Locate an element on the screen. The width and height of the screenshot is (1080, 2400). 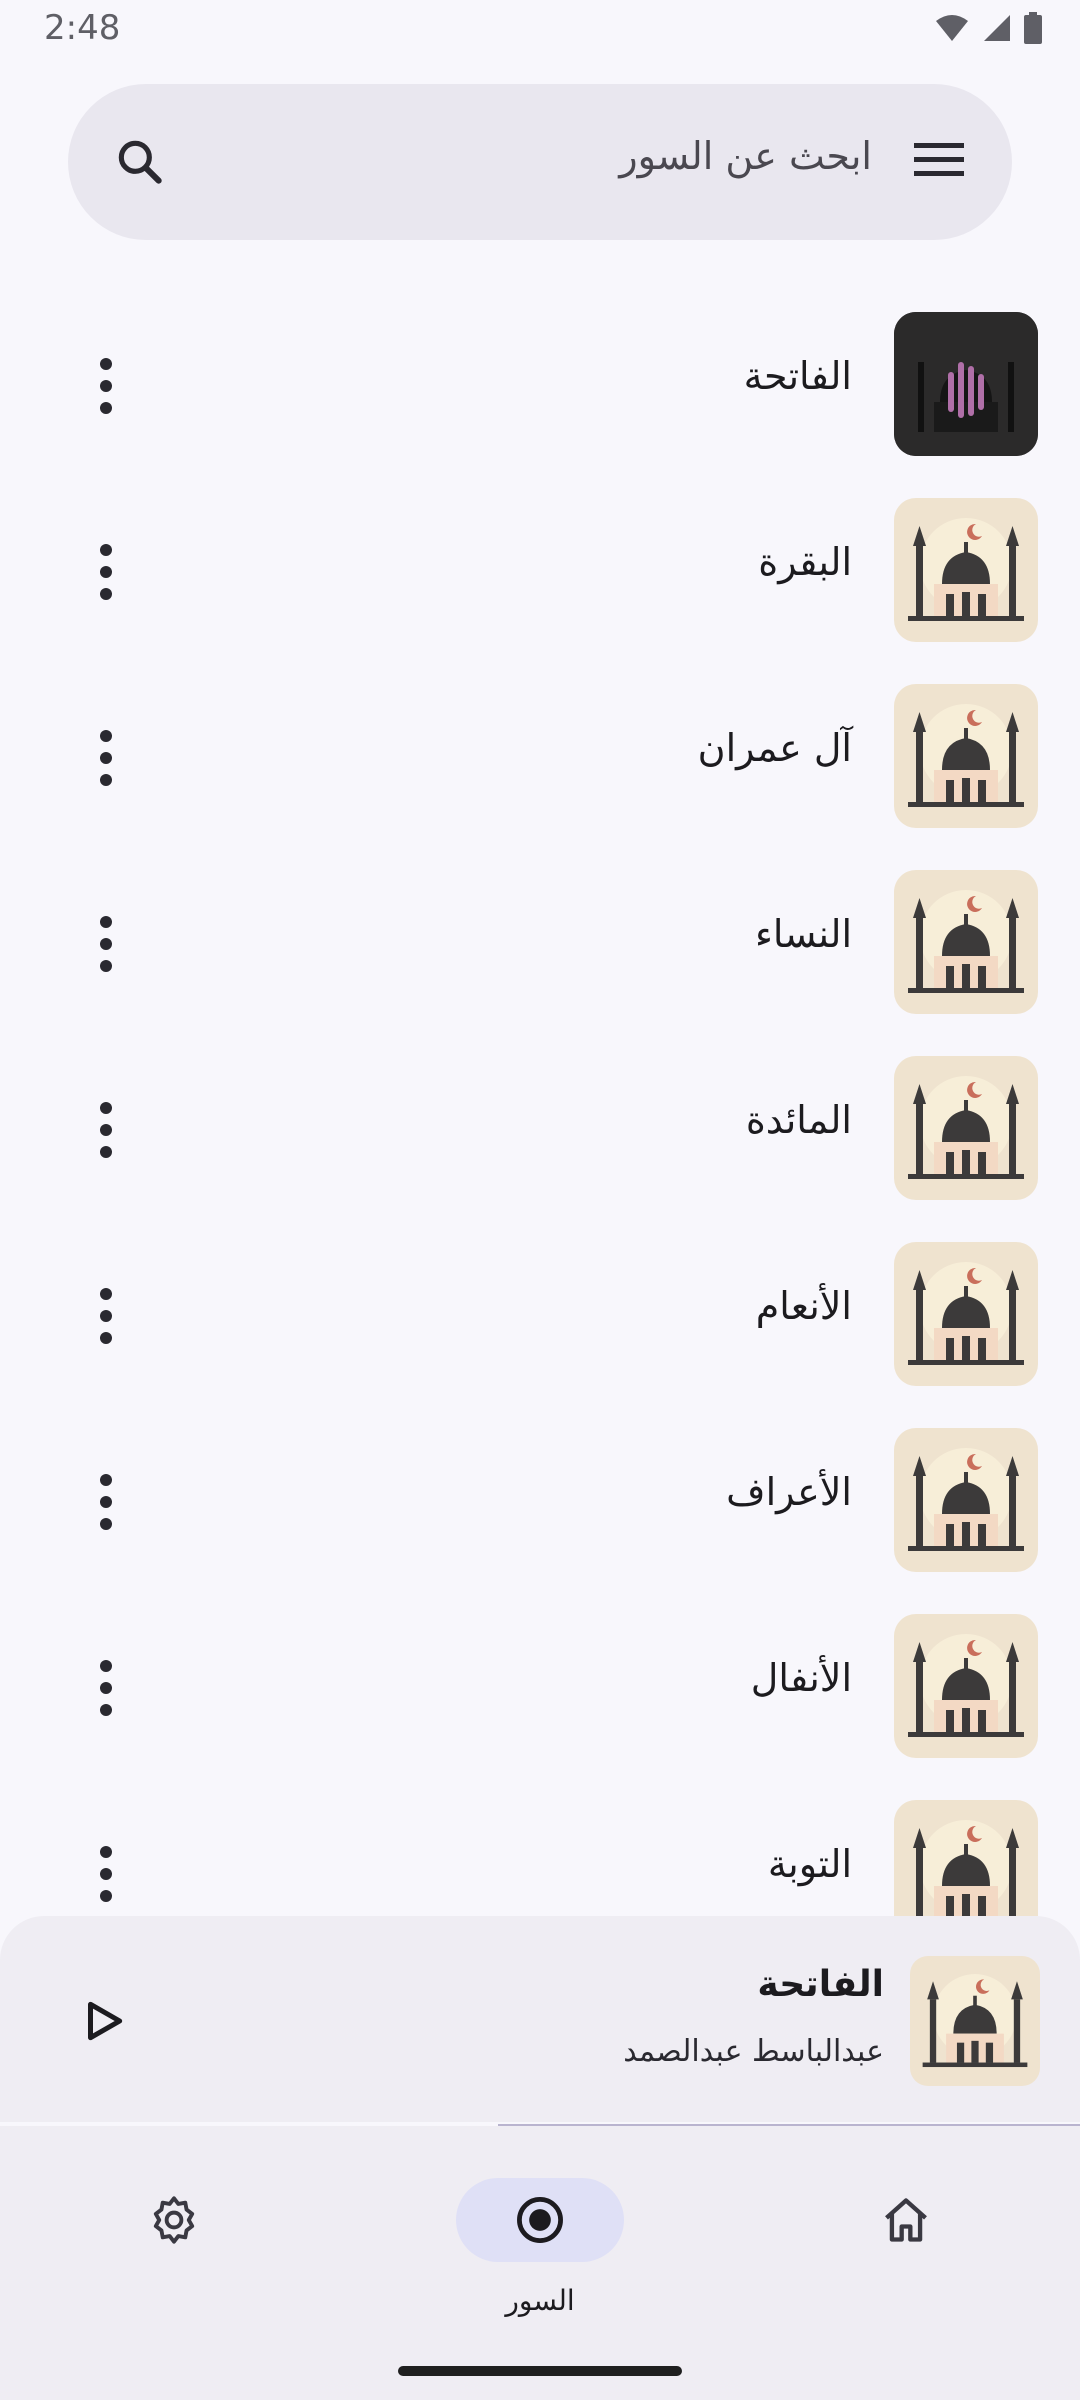
surah-name: آل عمران is located at coordinates (774, 748).